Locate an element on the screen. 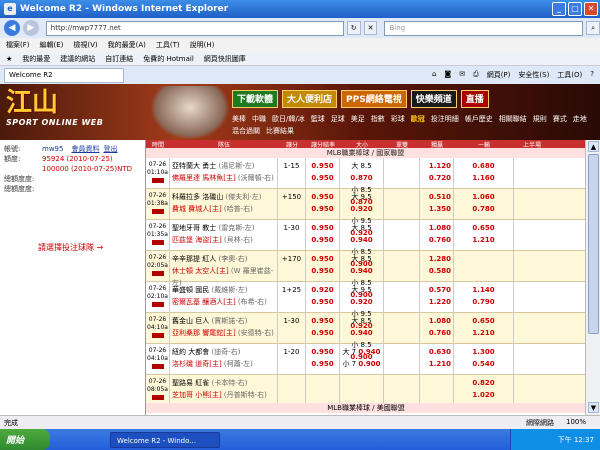 The height and width of the screenshot is (450, 600). minimize-button: _ is located at coordinates (559, 9).